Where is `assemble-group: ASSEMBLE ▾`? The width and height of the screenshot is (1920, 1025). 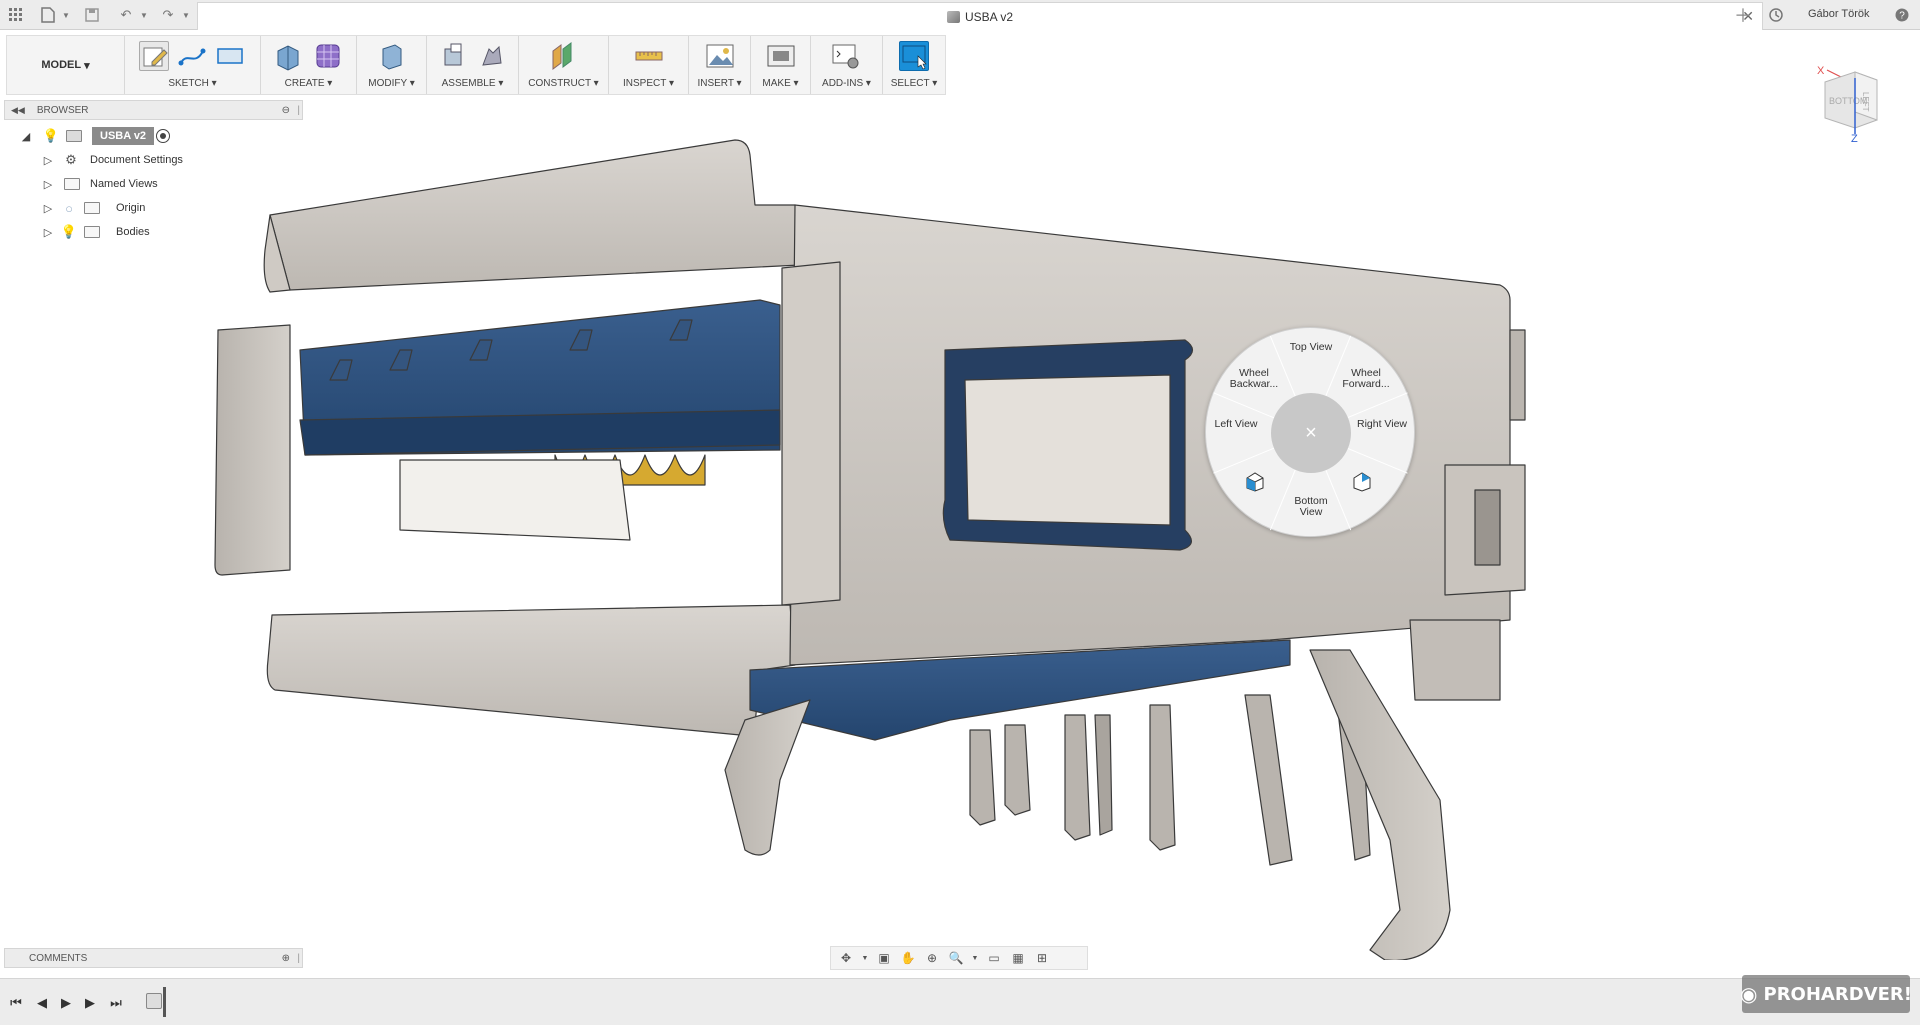 assemble-group: ASSEMBLE ▾ is located at coordinates (473, 65).